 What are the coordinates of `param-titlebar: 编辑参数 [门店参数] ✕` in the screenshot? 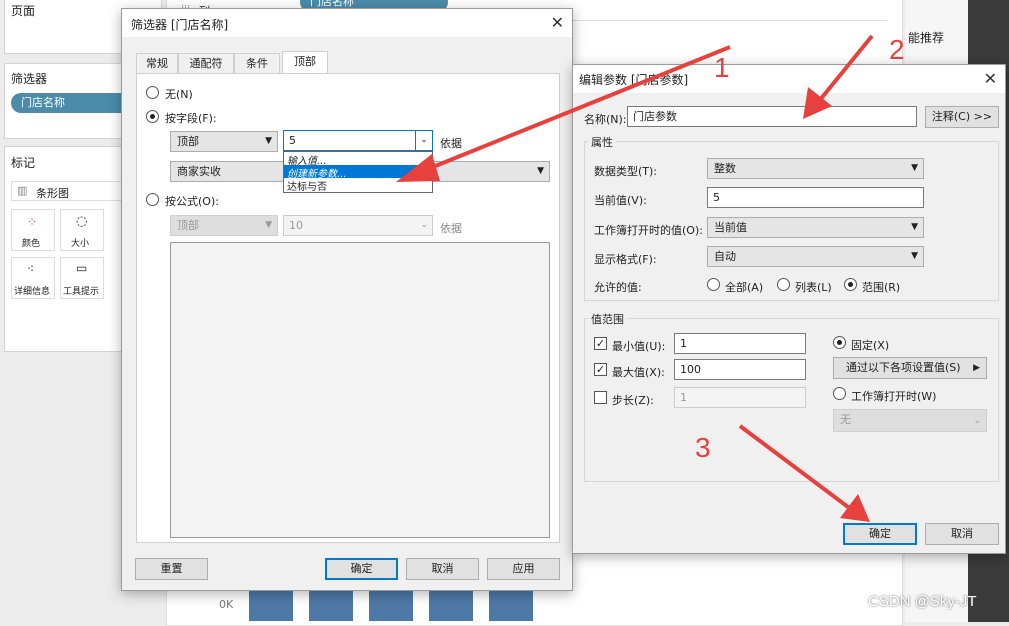 It's located at (789, 79).